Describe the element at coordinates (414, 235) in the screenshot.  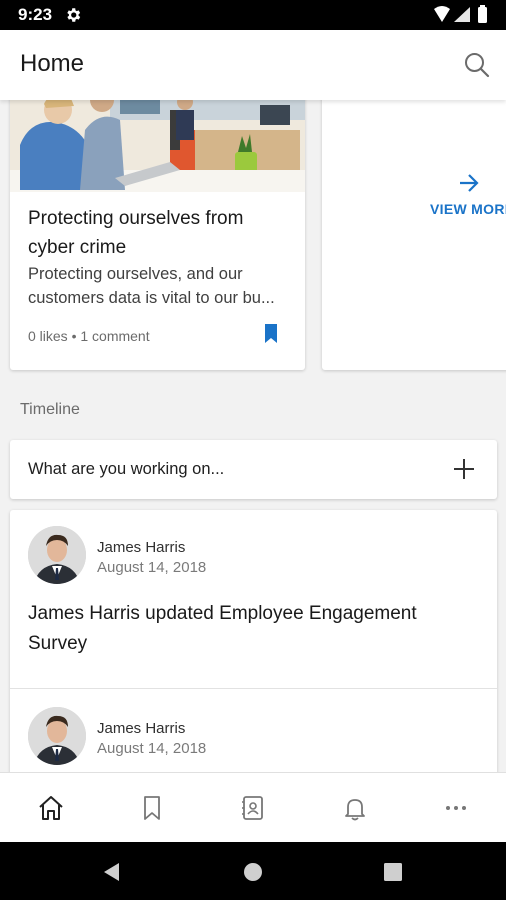
I see `view-more-card: VIEW MORE` at that location.